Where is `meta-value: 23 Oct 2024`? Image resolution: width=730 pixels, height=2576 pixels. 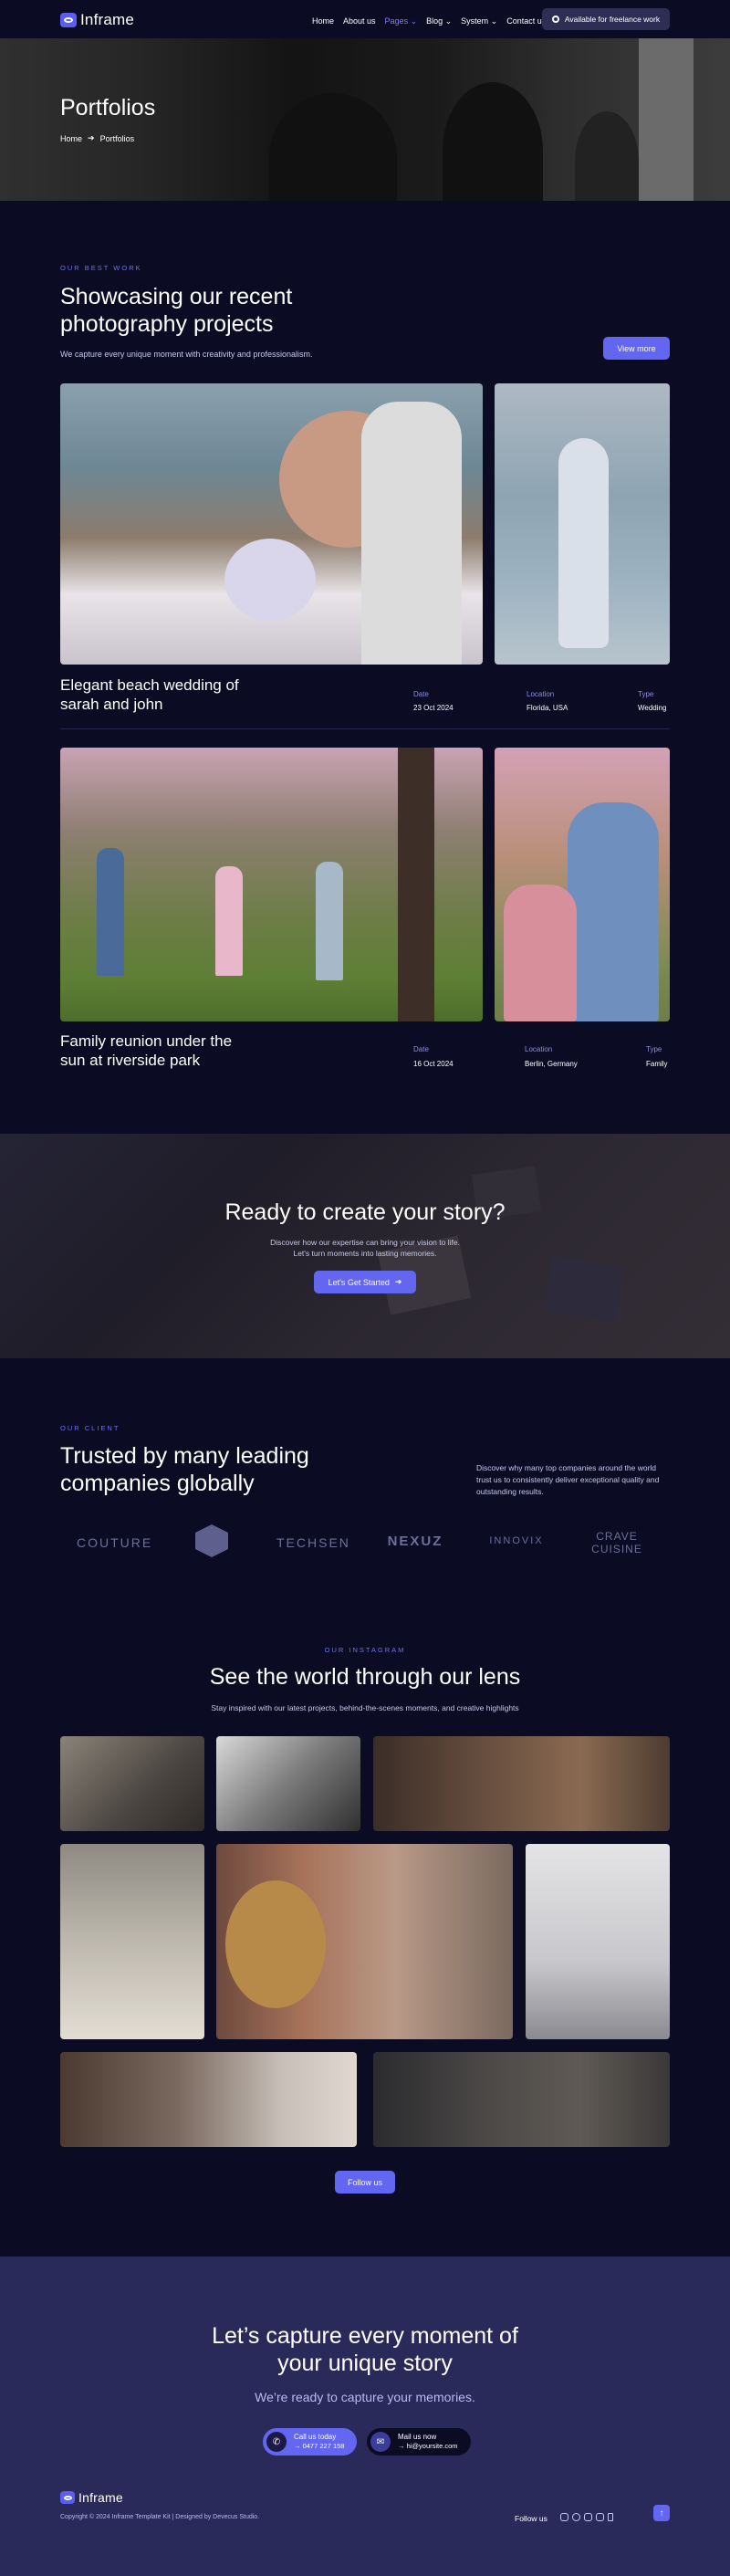 meta-value: 23 Oct 2024 is located at coordinates (433, 708).